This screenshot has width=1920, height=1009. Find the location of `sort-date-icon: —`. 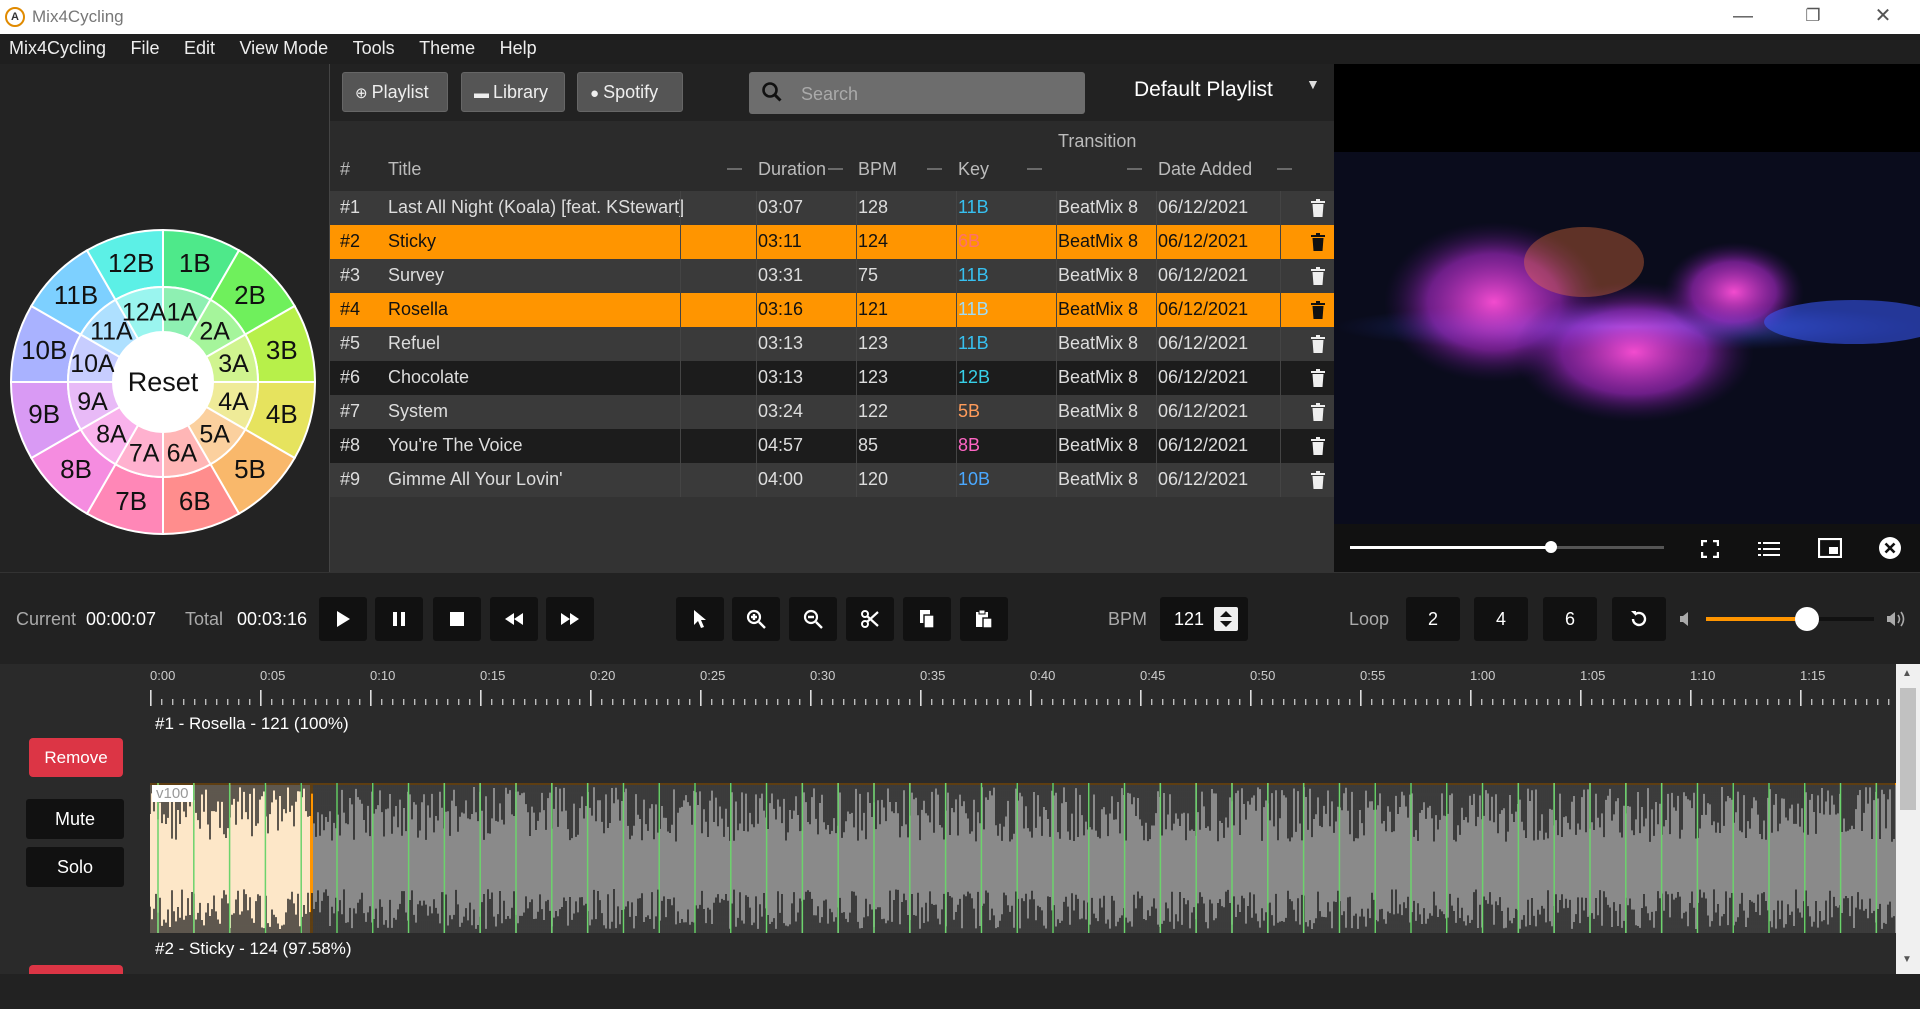

sort-date-icon: — is located at coordinates (1284, 168).